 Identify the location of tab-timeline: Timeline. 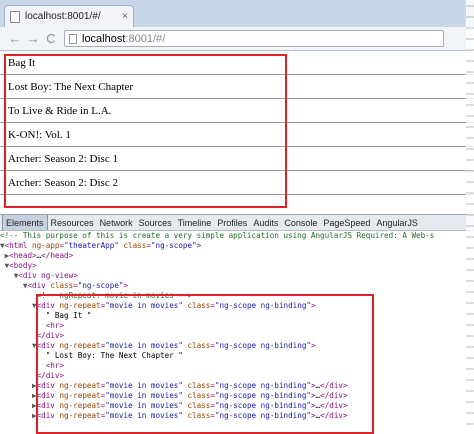
(195, 222).